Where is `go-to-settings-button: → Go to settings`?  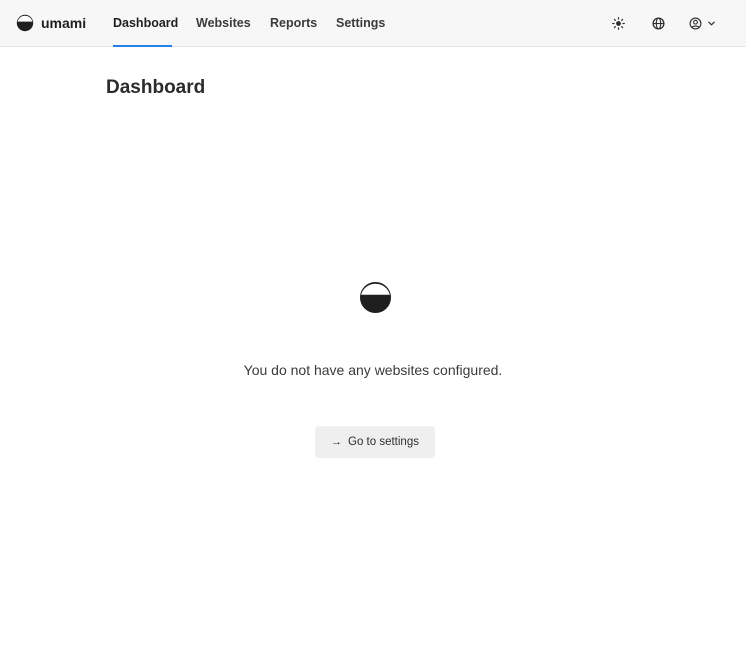 go-to-settings-button: → Go to settings is located at coordinates (375, 442).